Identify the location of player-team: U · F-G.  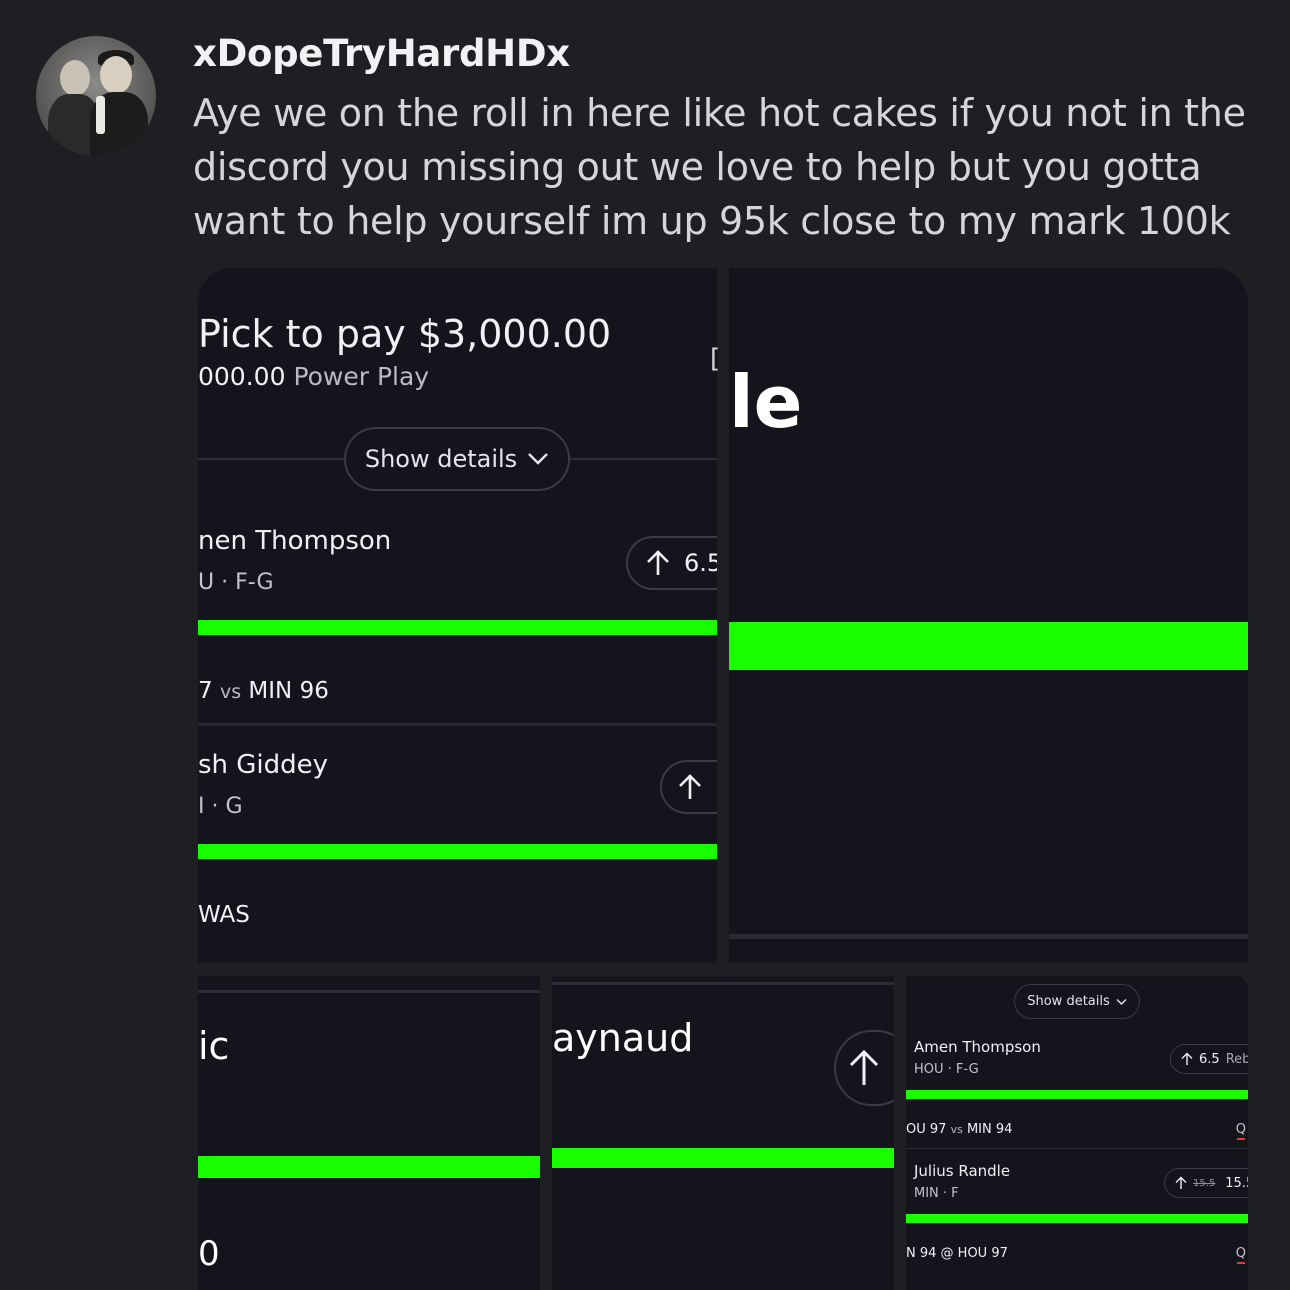
(236, 582).